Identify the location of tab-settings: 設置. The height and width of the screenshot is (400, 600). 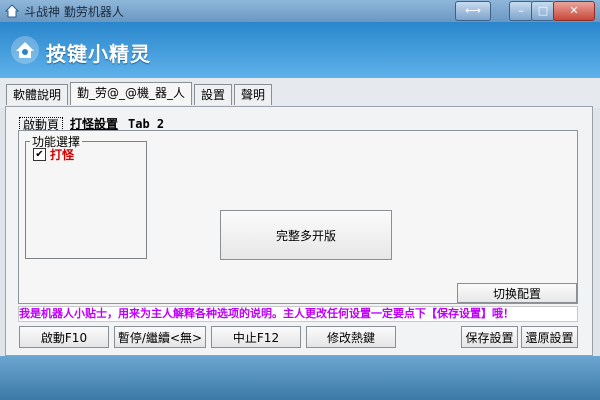
(213, 94).